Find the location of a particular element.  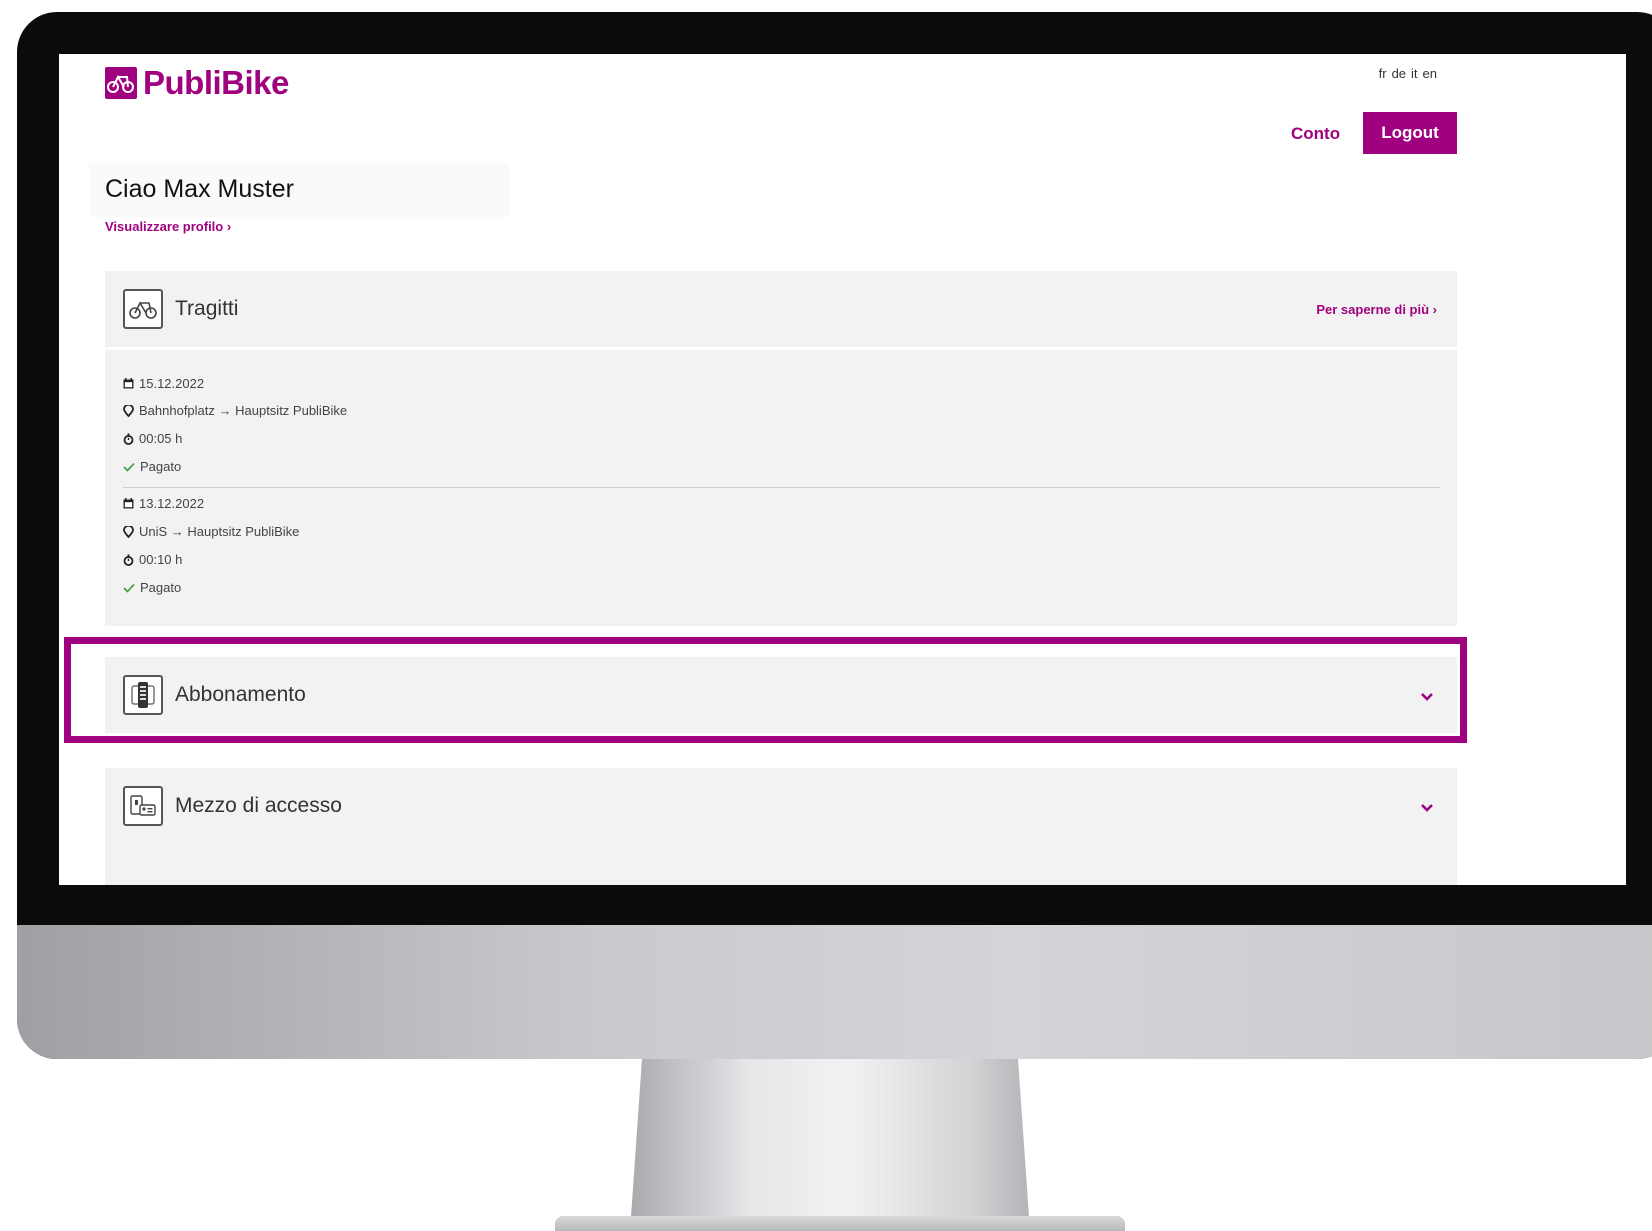

trip-route: UniS → Hauptsitz PubliBike is located at coordinates (211, 531).